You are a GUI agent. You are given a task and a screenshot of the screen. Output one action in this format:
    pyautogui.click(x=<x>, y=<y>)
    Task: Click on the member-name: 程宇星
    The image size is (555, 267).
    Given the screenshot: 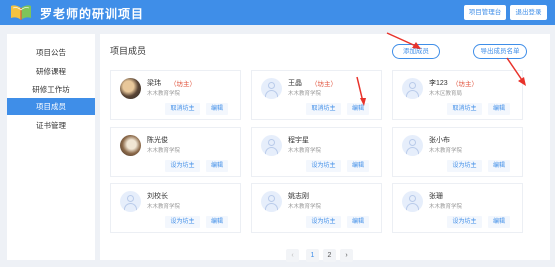 What is the action you would take?
    pyautogui.click(x=298, y=140)
    